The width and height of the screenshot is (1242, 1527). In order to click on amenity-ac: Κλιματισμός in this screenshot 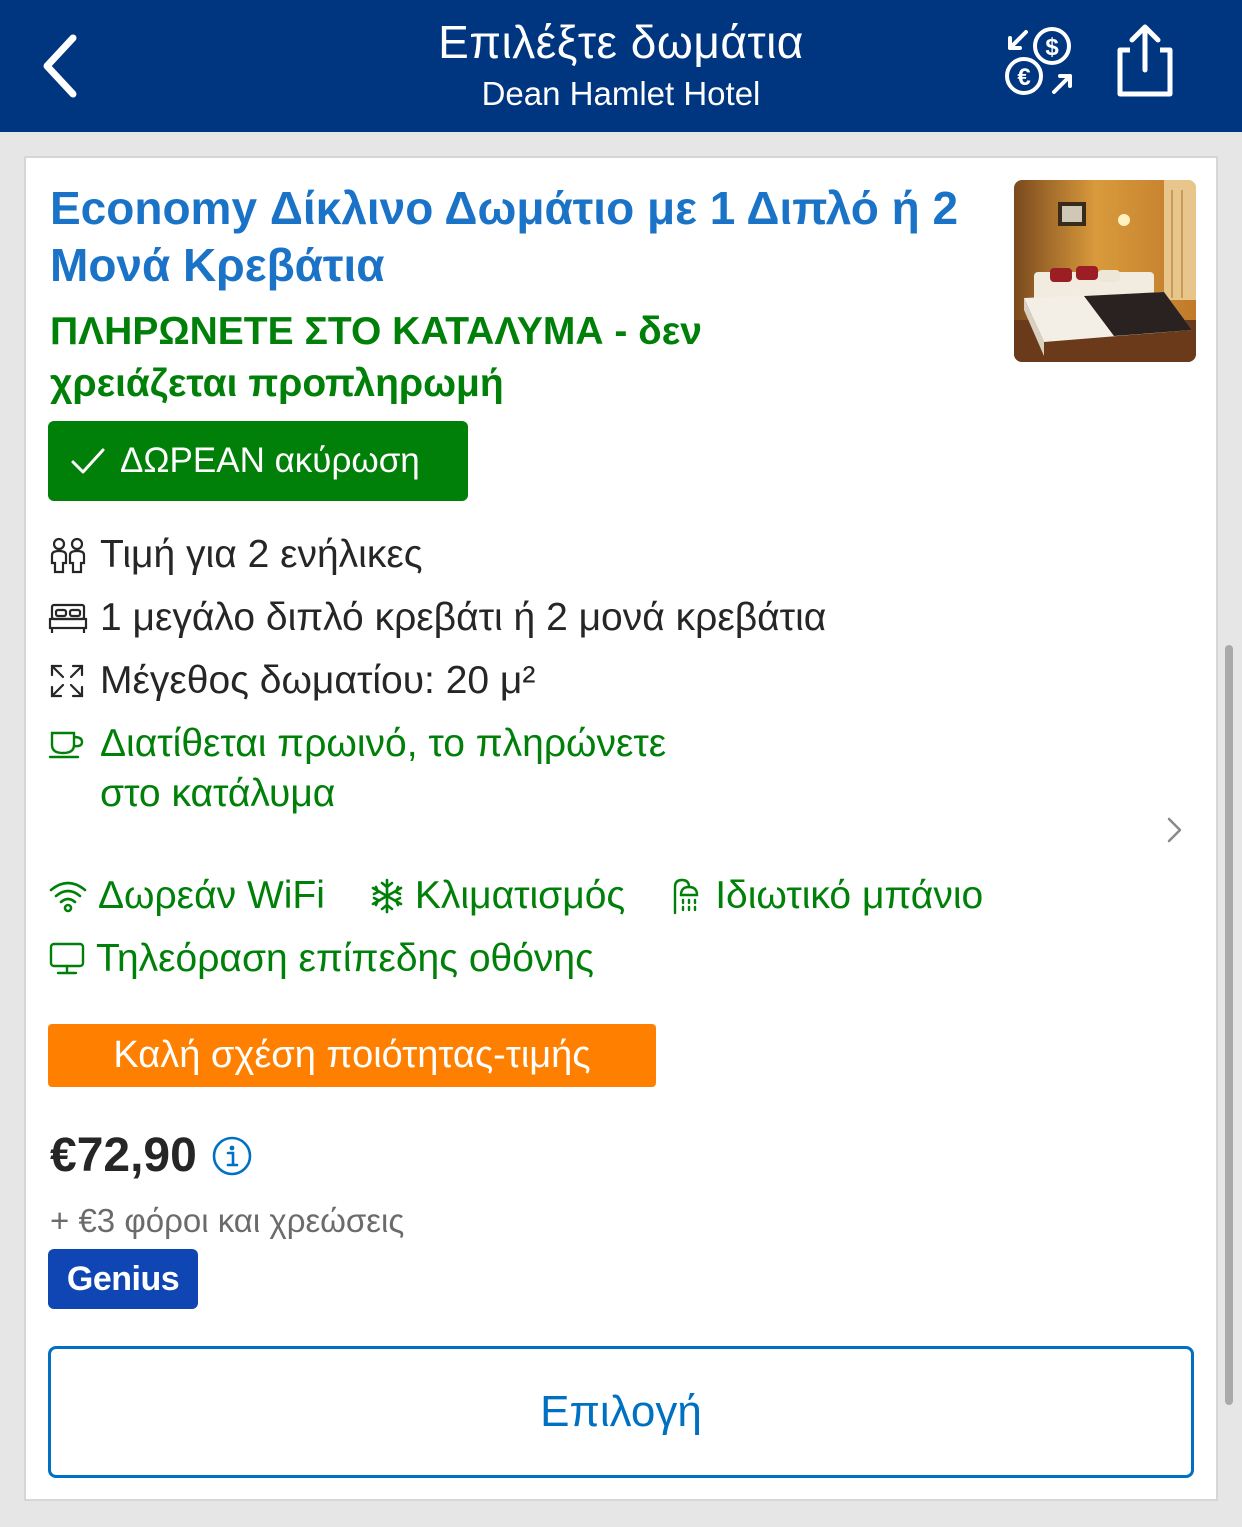, I will do `click(497, 896)`.